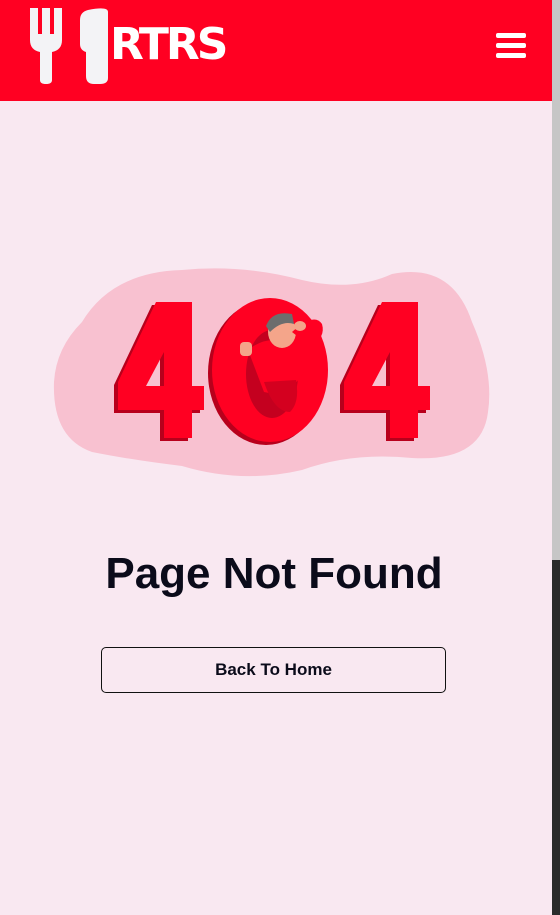 The width and height of the screenshot is (560, 915). I want to click on back-to-home-button: Back To Home, so click(273, 670).